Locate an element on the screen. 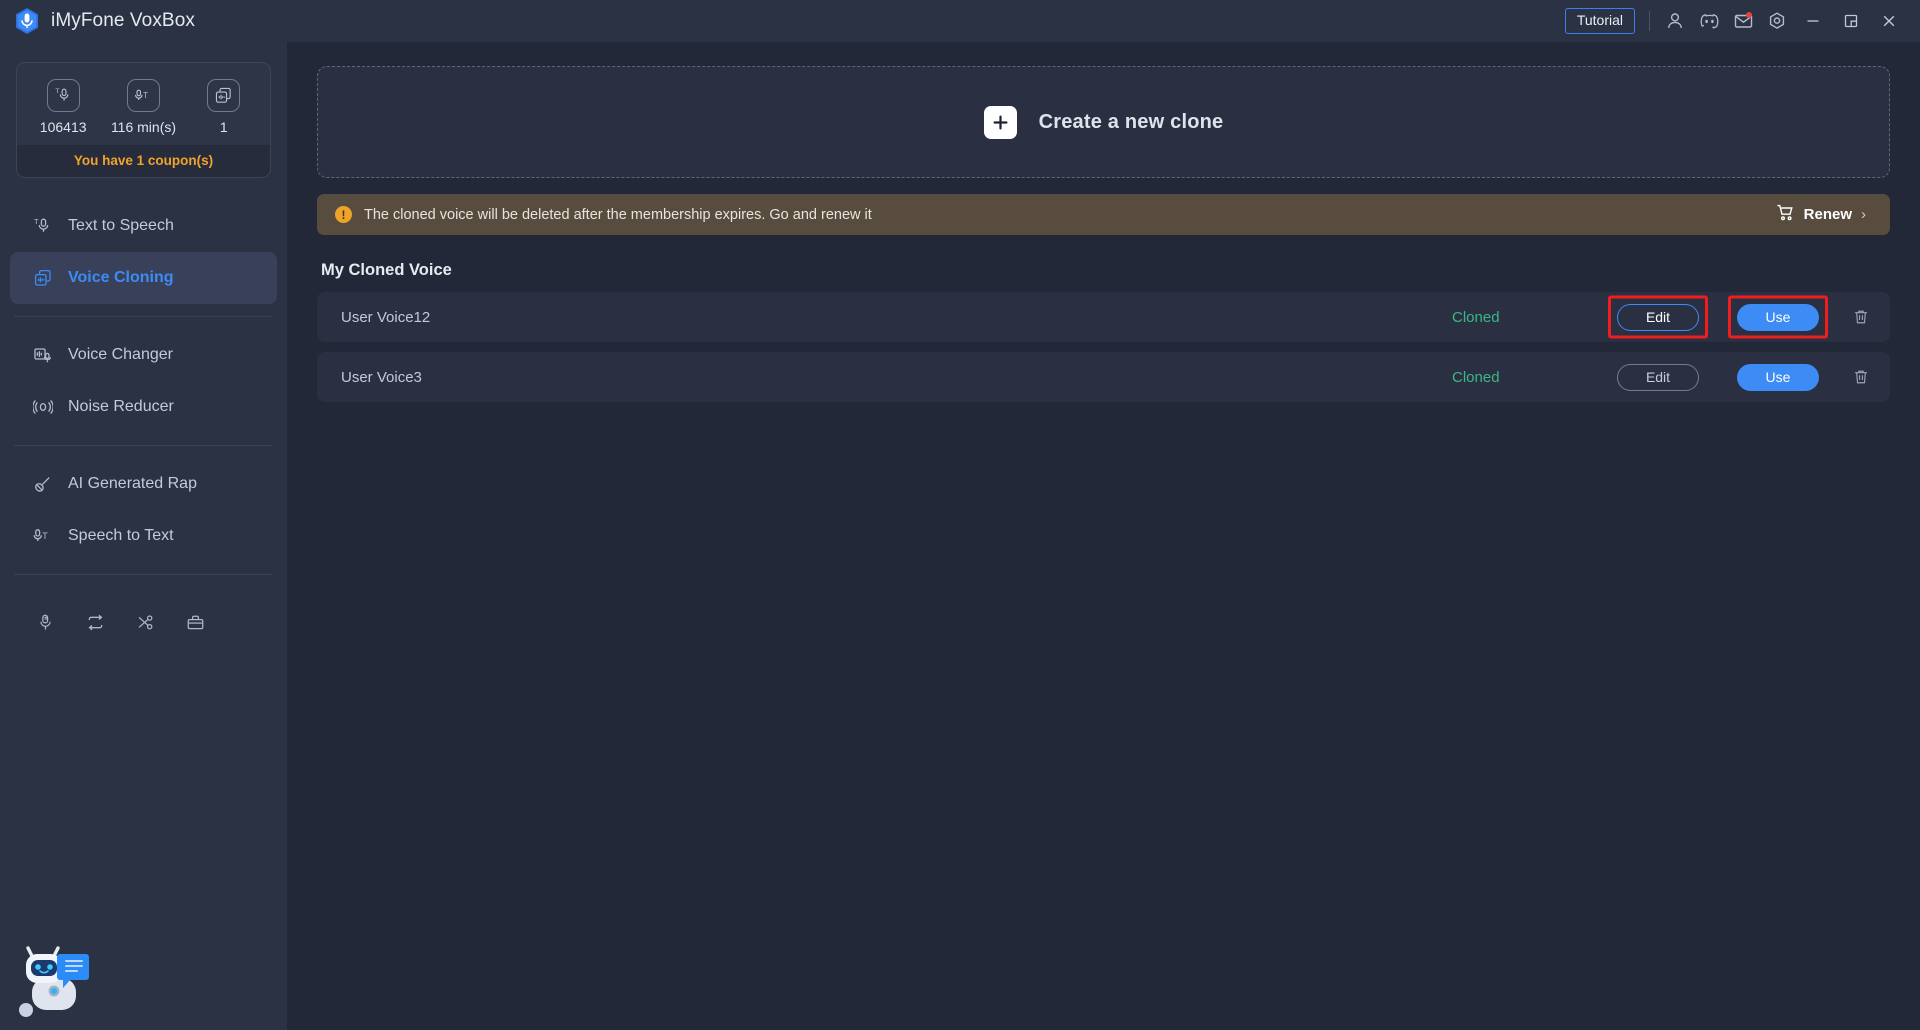  microphone-hexagon-logo is located at coordinates (27, 21).